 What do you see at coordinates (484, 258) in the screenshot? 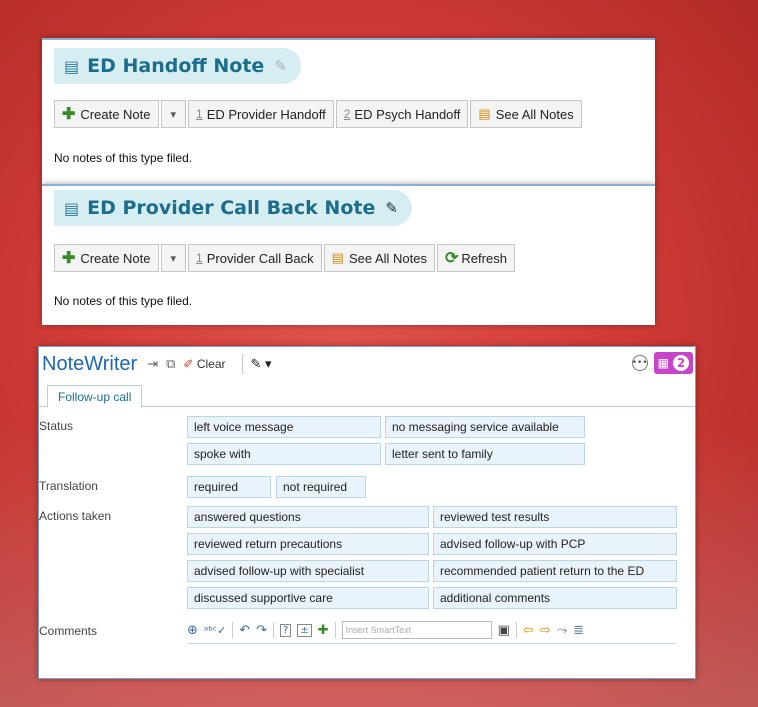
I see `refresh-label: Refresh` at bounding box center [484, 258].